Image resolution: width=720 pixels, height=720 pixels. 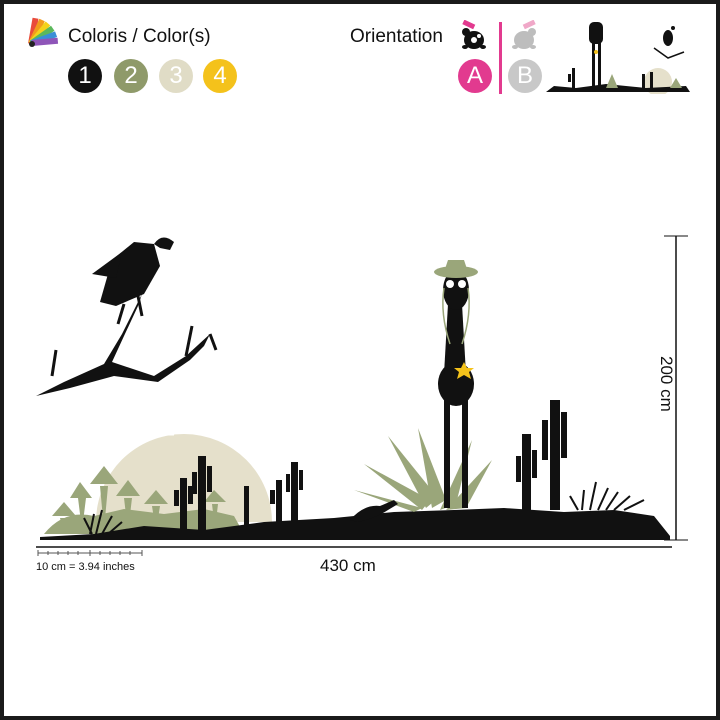 What do you see at coordinates (348, 565) in the screenshot?
I see `width-label: 430 cm` at bounding box center [348, 565].